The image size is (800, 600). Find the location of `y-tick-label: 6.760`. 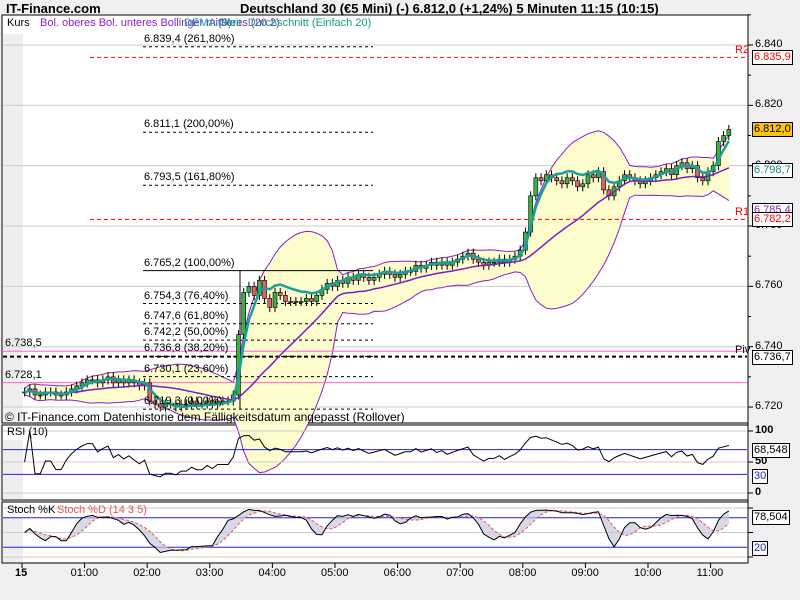

y-tick-label: 6.760 is located at coordinates (769, 285).